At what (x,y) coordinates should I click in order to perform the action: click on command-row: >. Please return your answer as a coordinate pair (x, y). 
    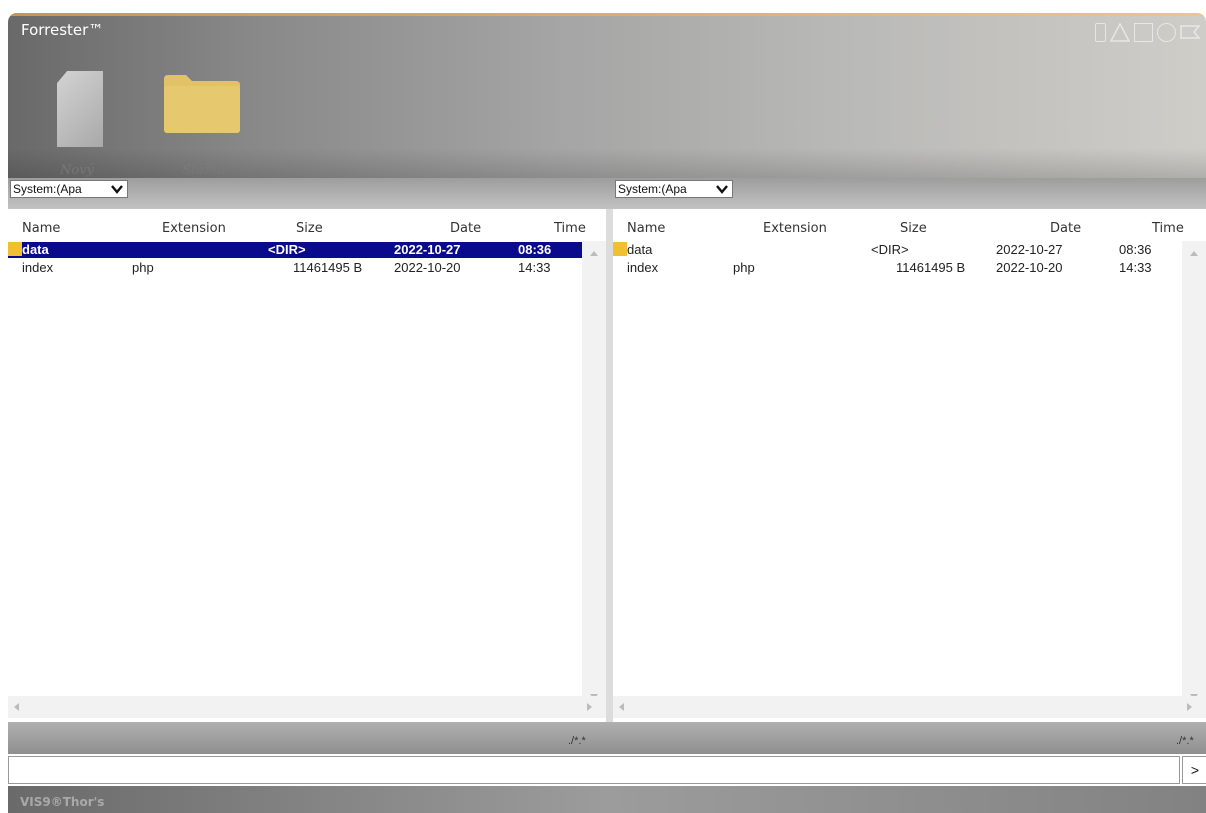
    Looking at the image, I should click on (607, 770).